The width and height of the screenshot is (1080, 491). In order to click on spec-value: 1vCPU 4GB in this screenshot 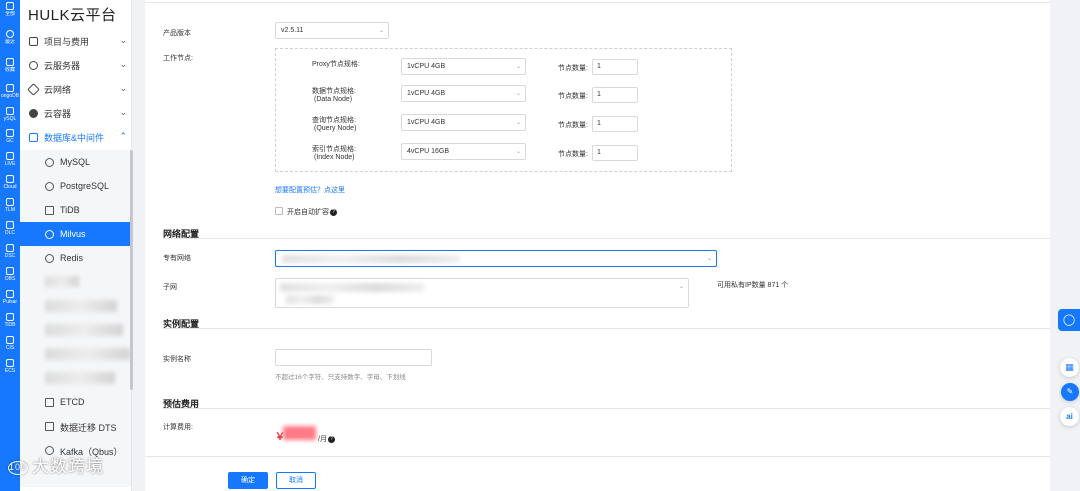, I will do `click(426, 122)`.